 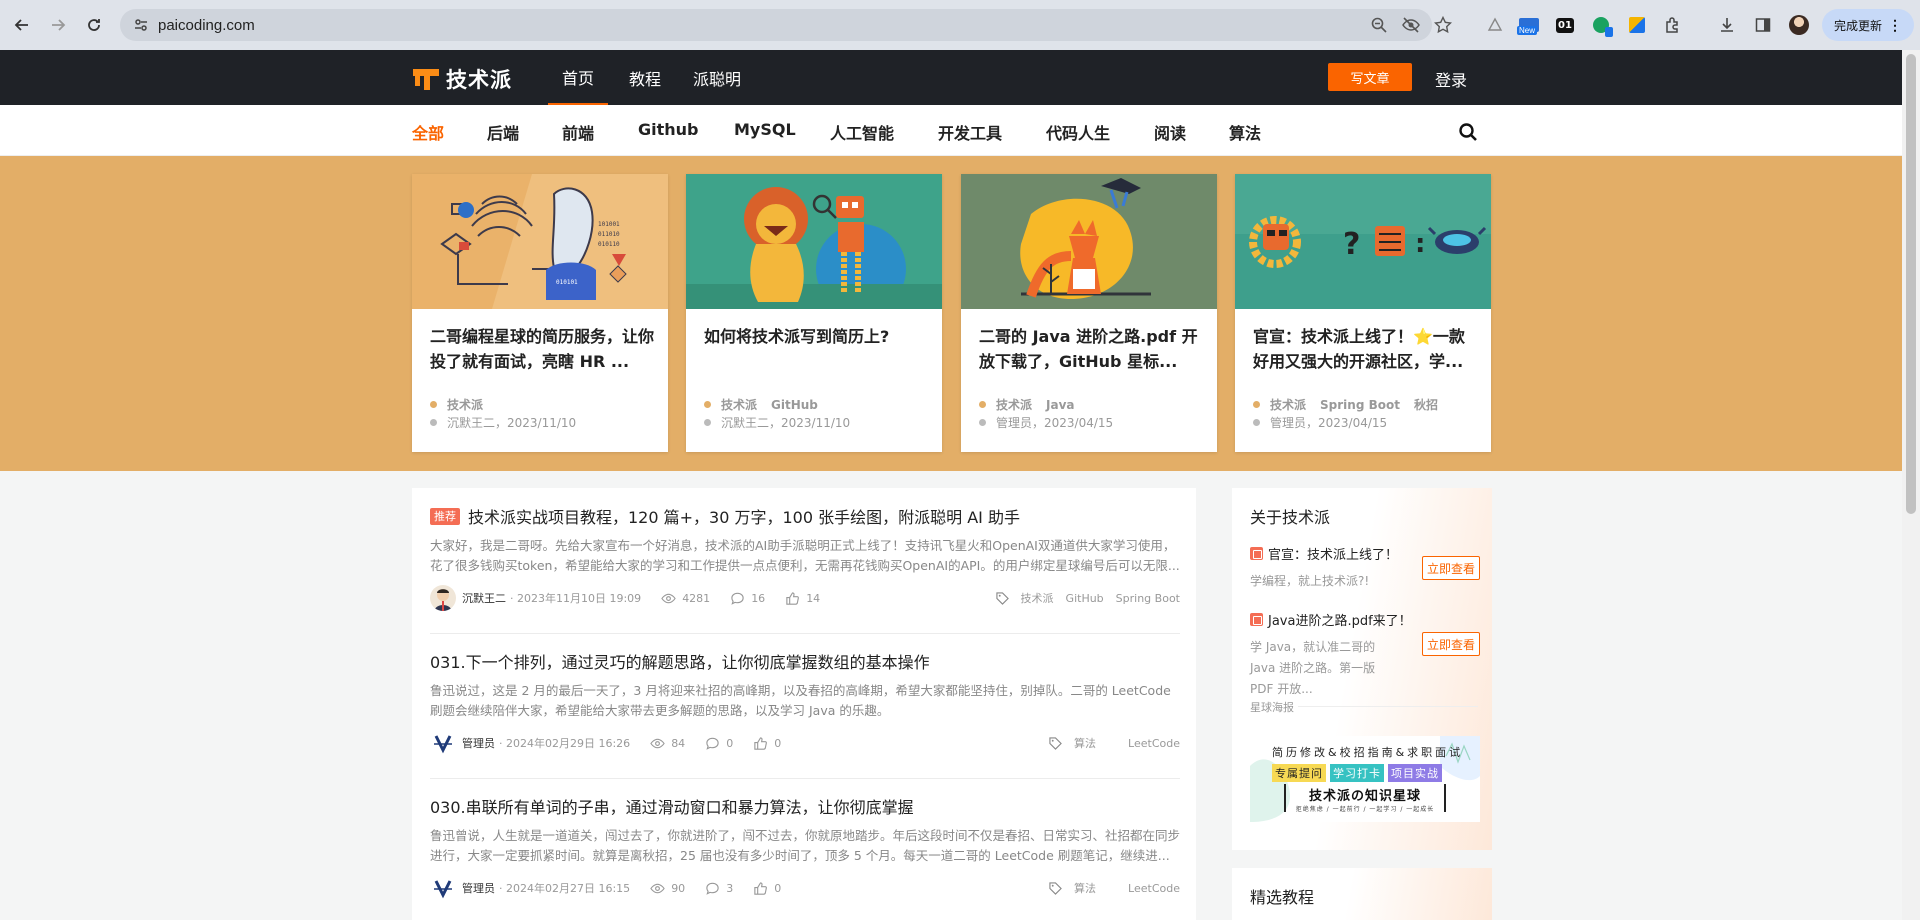 I want to click on write-article-button: 写文章, so click(x=1370, y=77).